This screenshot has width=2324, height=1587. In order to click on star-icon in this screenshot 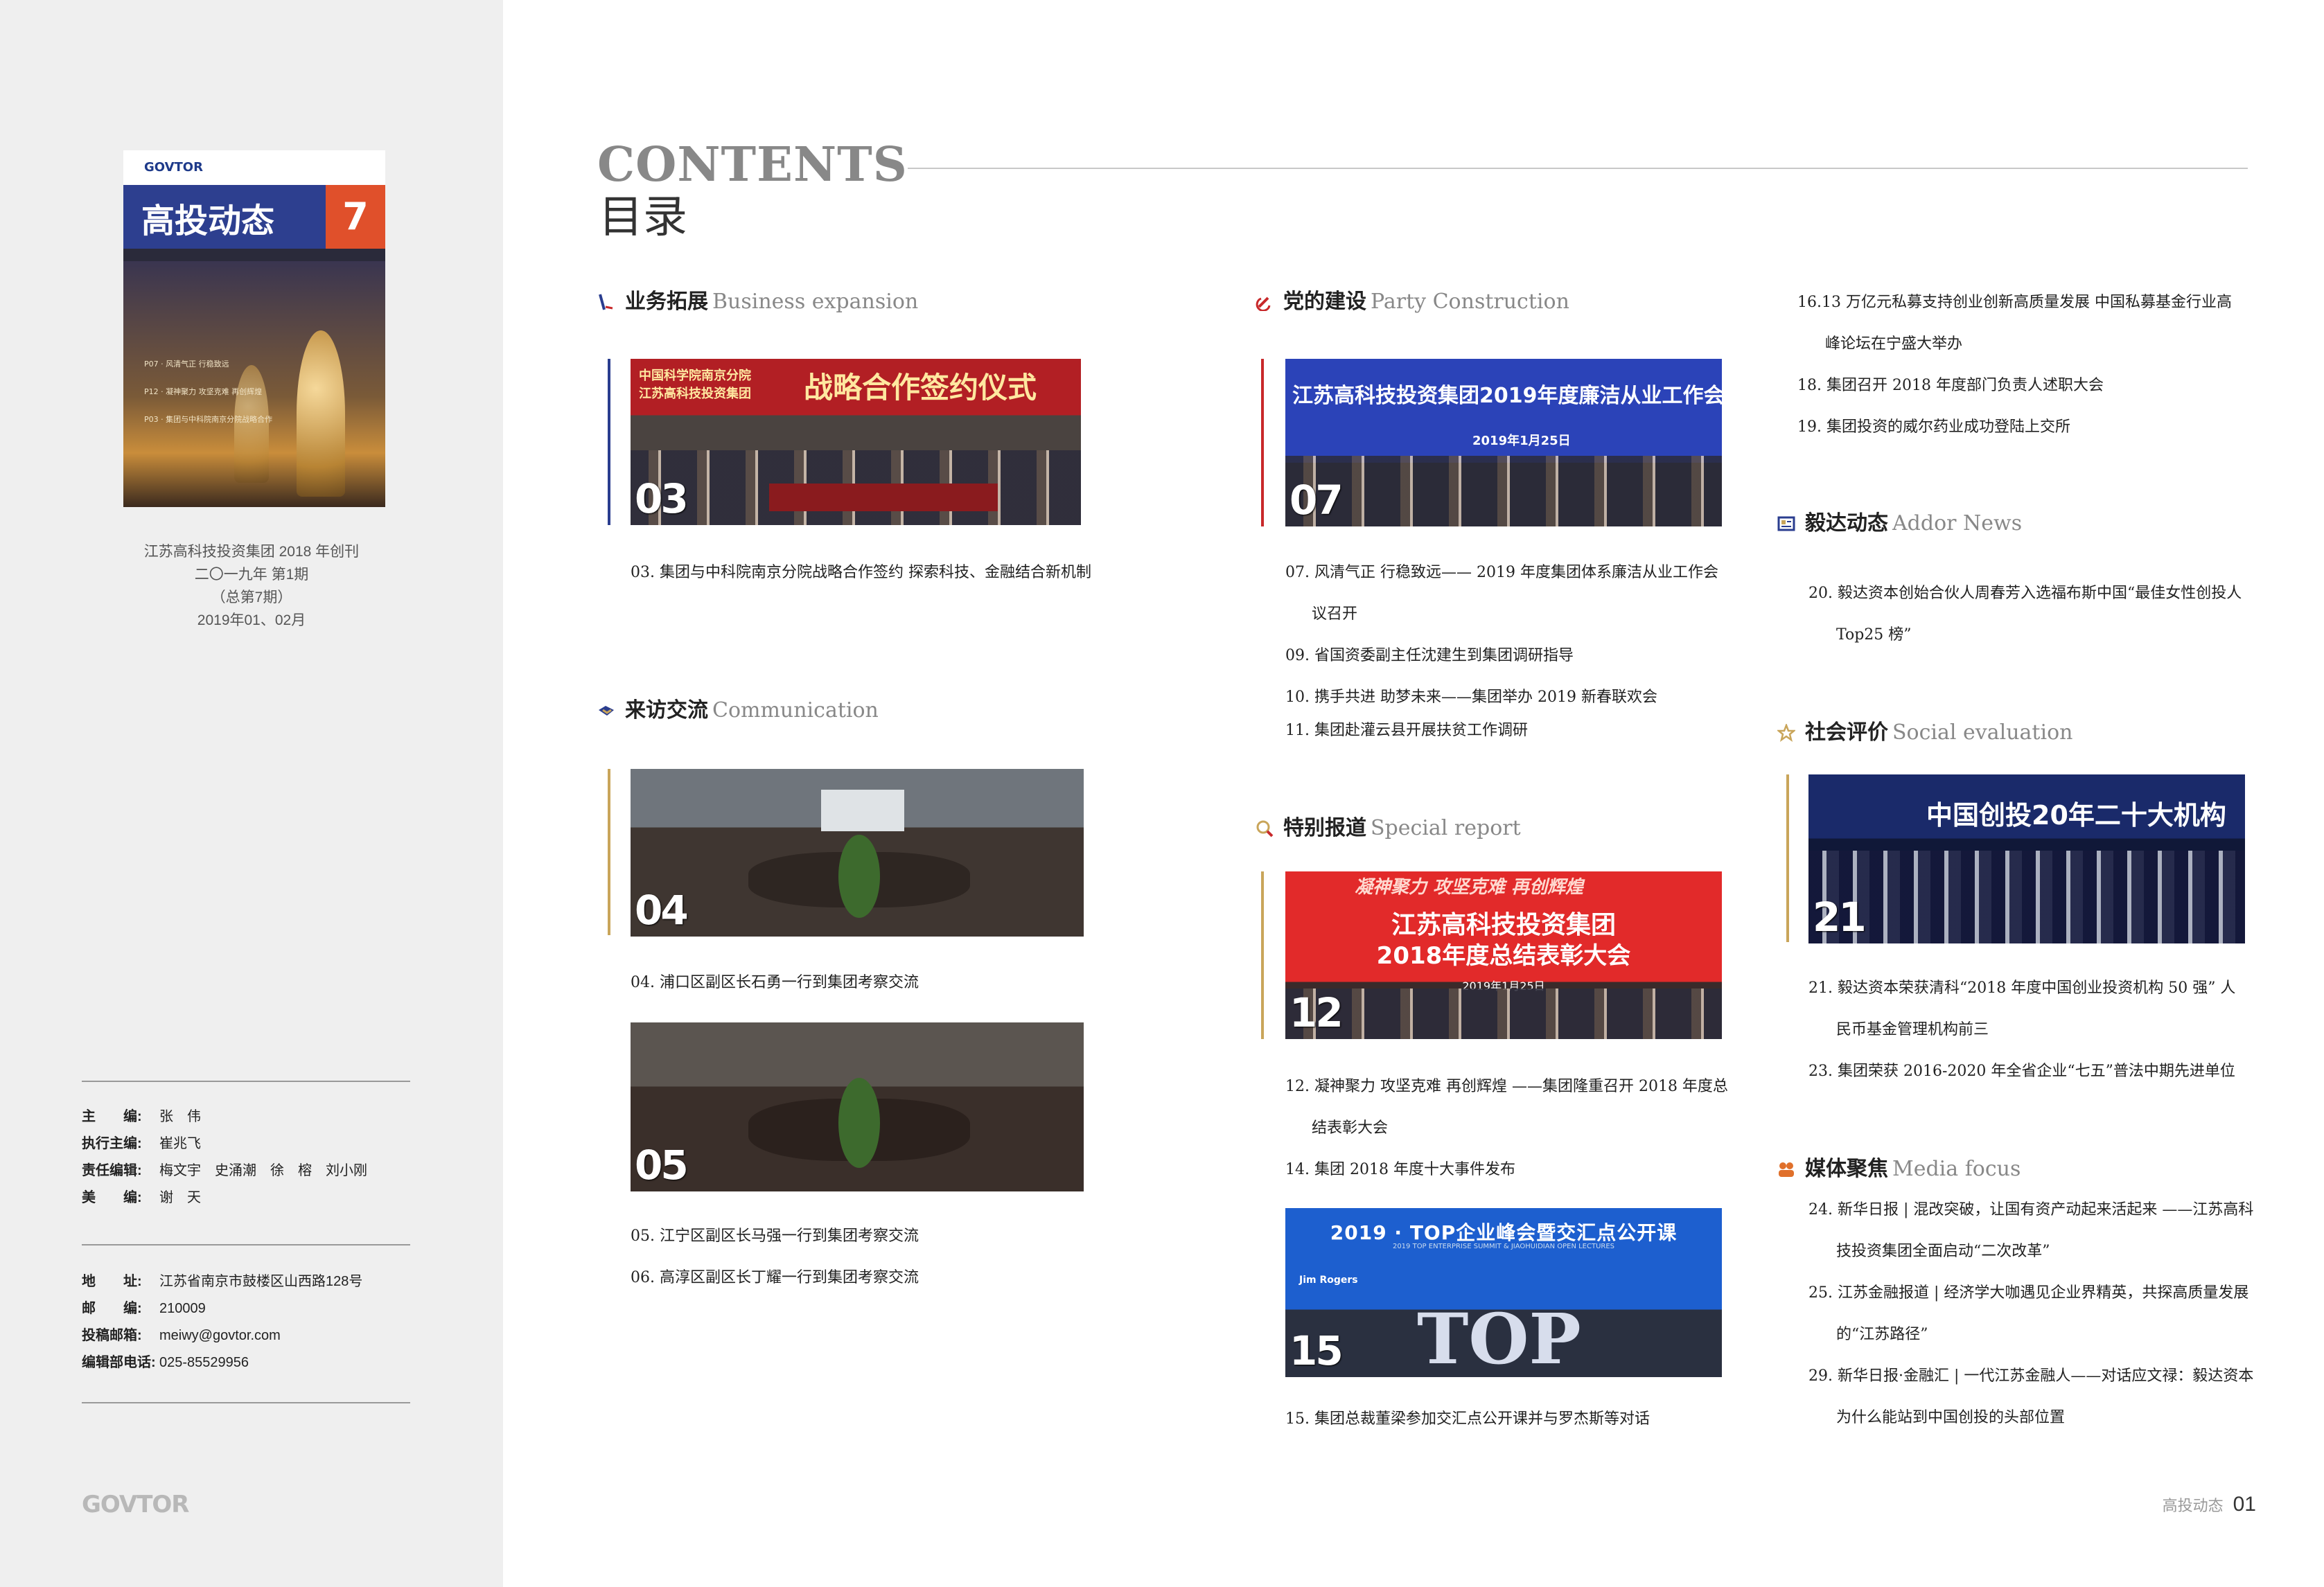, I will do `click(1786, 732)`.